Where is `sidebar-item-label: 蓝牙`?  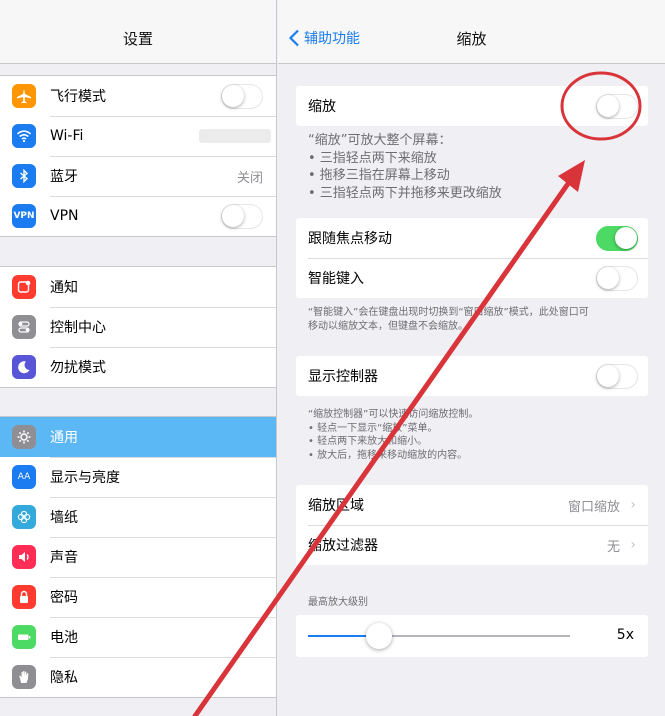
sidebar-item-label: 蓝牙 is located at coordinates (64, 177).